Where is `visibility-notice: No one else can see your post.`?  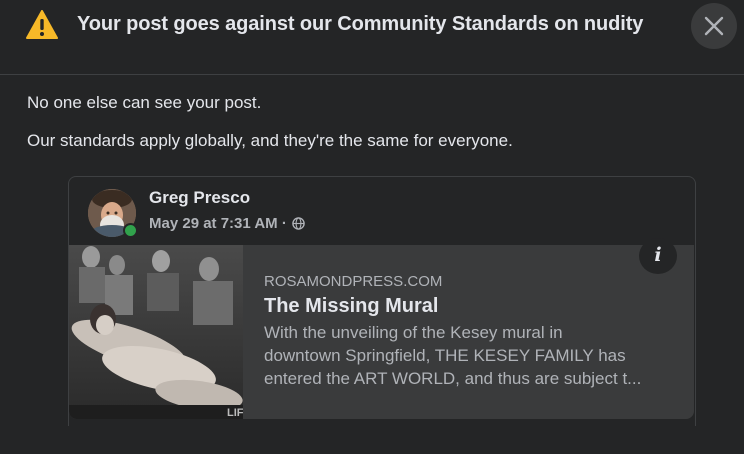 visibility-notice: No one else can see your post. is located at coordinates (144, 102).